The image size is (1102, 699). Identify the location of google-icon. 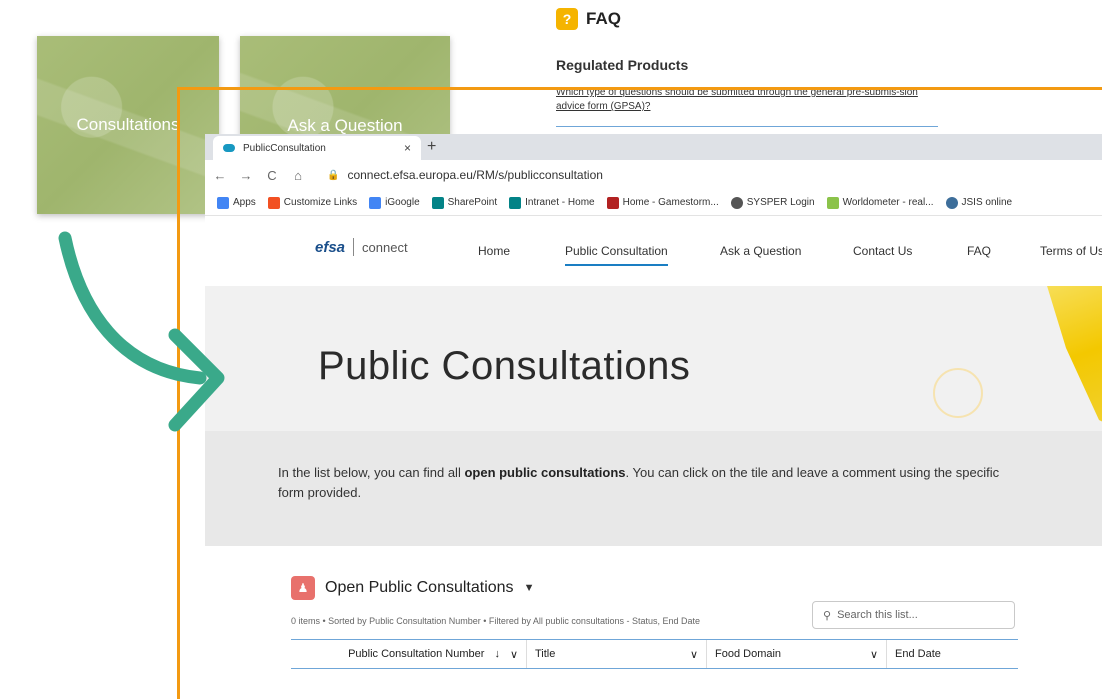
(375, 202).